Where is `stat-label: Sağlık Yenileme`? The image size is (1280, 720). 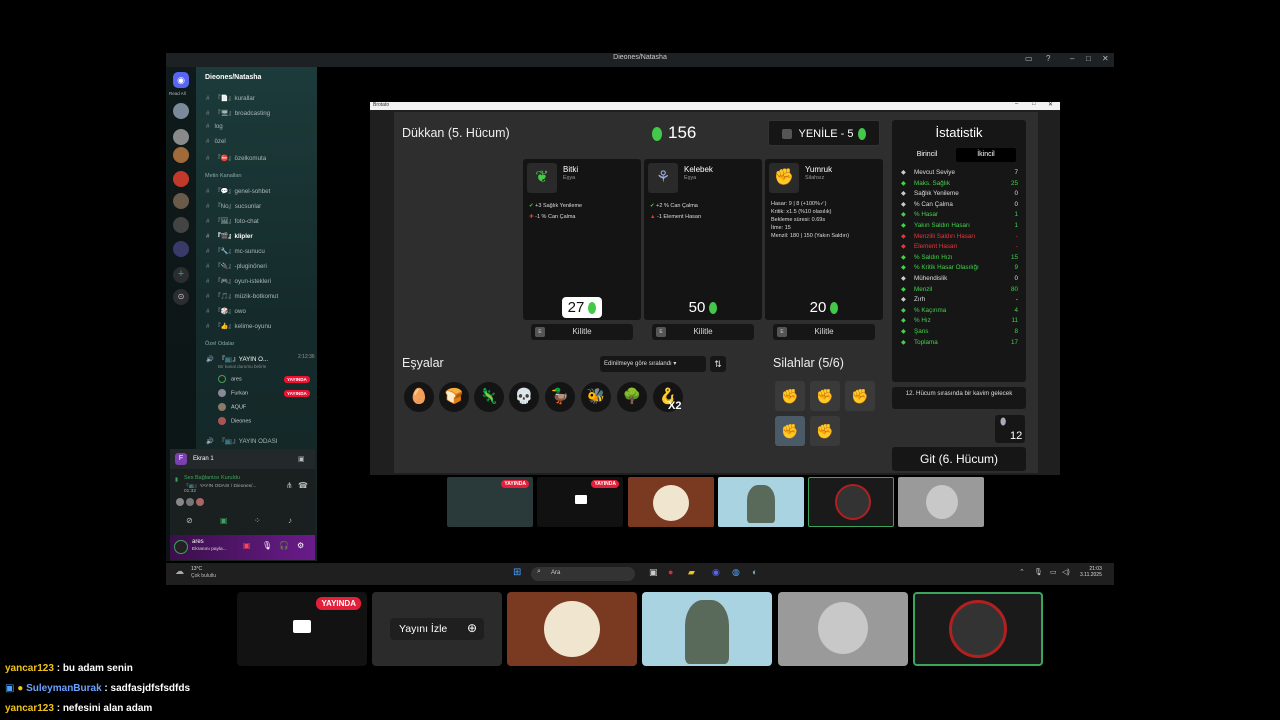
stat-label: Sağlık Yenileme is located at coordinates (936, 193).